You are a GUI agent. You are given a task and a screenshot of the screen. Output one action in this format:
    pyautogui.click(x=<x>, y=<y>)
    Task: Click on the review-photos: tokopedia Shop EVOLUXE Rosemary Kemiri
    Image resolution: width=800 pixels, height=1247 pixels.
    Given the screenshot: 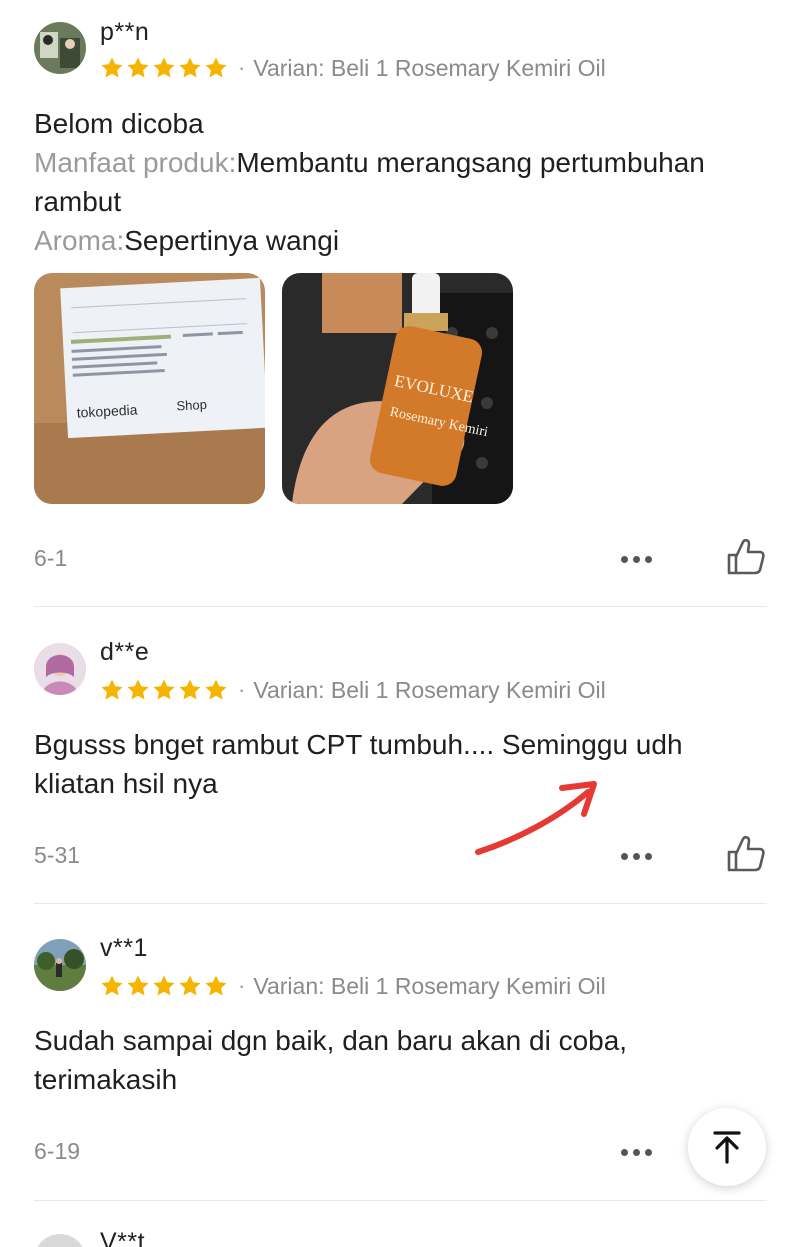 What is the action you would take?
    pyautogui.click(x=273, y=388)
    